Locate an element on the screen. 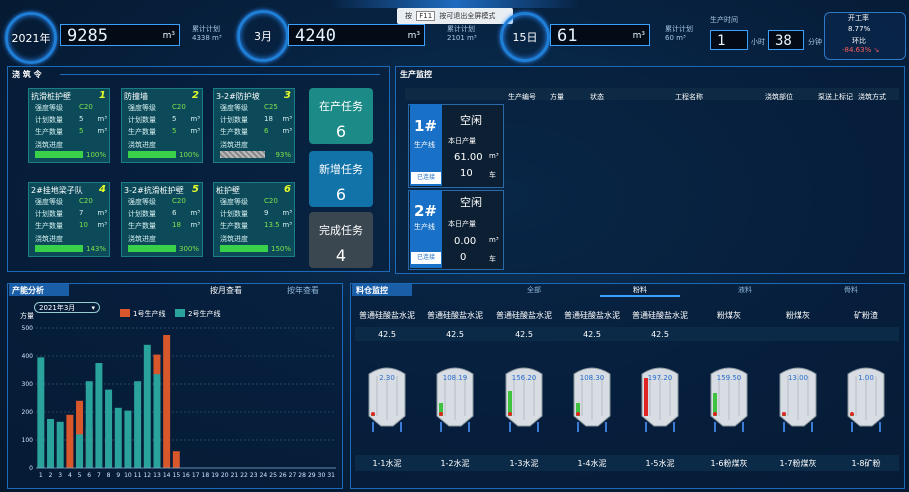  x-tick-label: 24 is located at coordinates (264, 475).